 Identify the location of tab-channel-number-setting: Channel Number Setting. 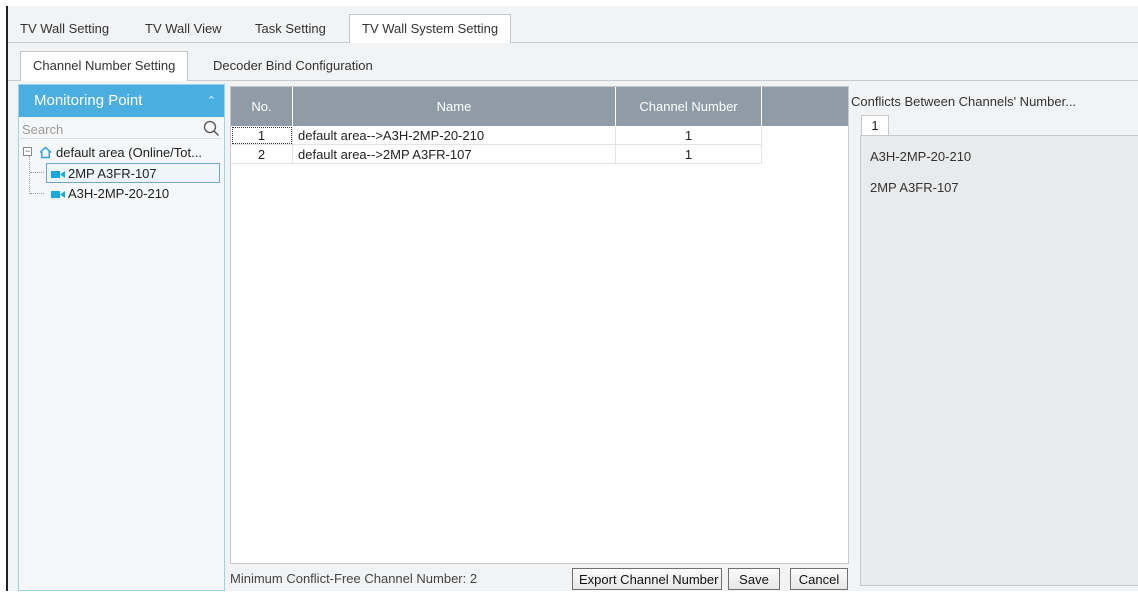
(104, 66).